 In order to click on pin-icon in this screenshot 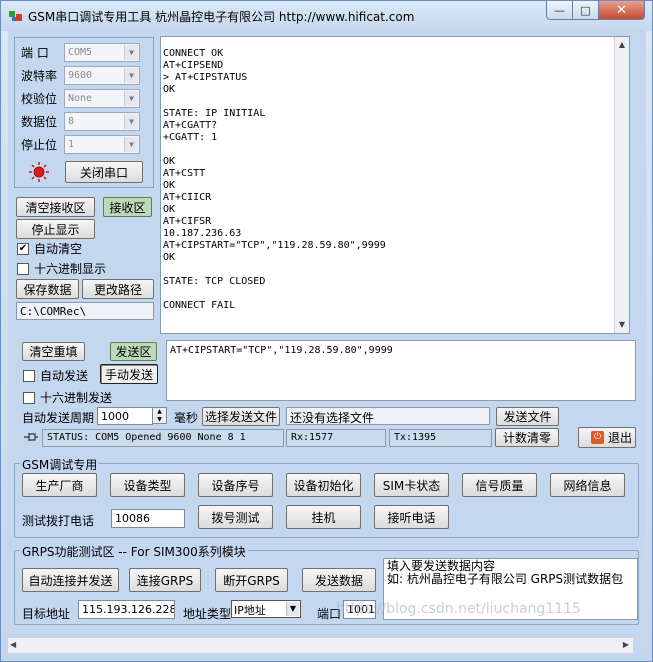, I will do `click(31, 437)`.